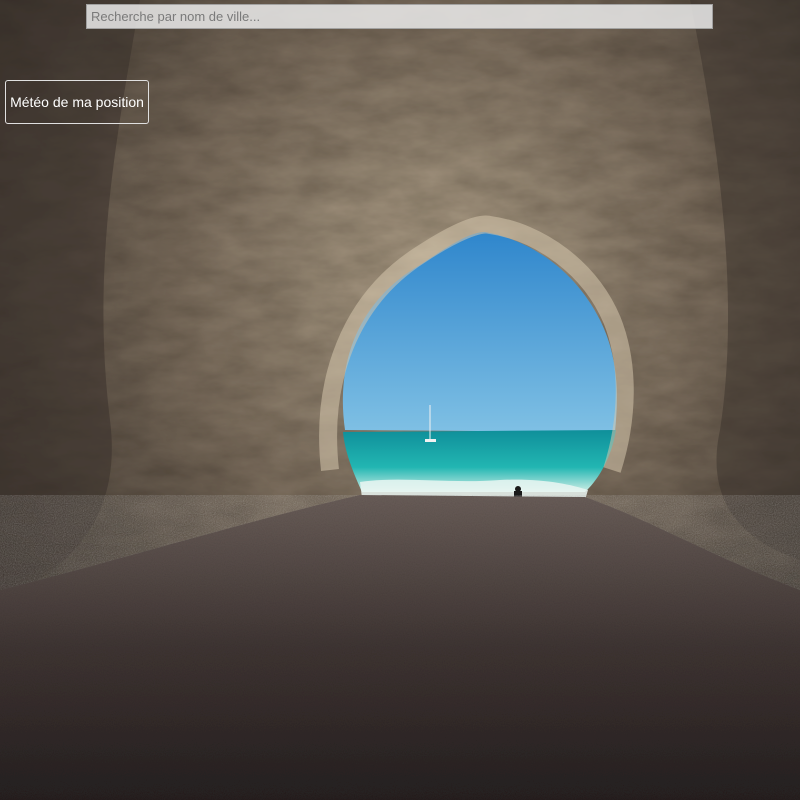 The width and height of the screenshot is (800, 800). Describe the element at coordinates (399, 16) in the screenshot. I see `city-search-input` at that location.